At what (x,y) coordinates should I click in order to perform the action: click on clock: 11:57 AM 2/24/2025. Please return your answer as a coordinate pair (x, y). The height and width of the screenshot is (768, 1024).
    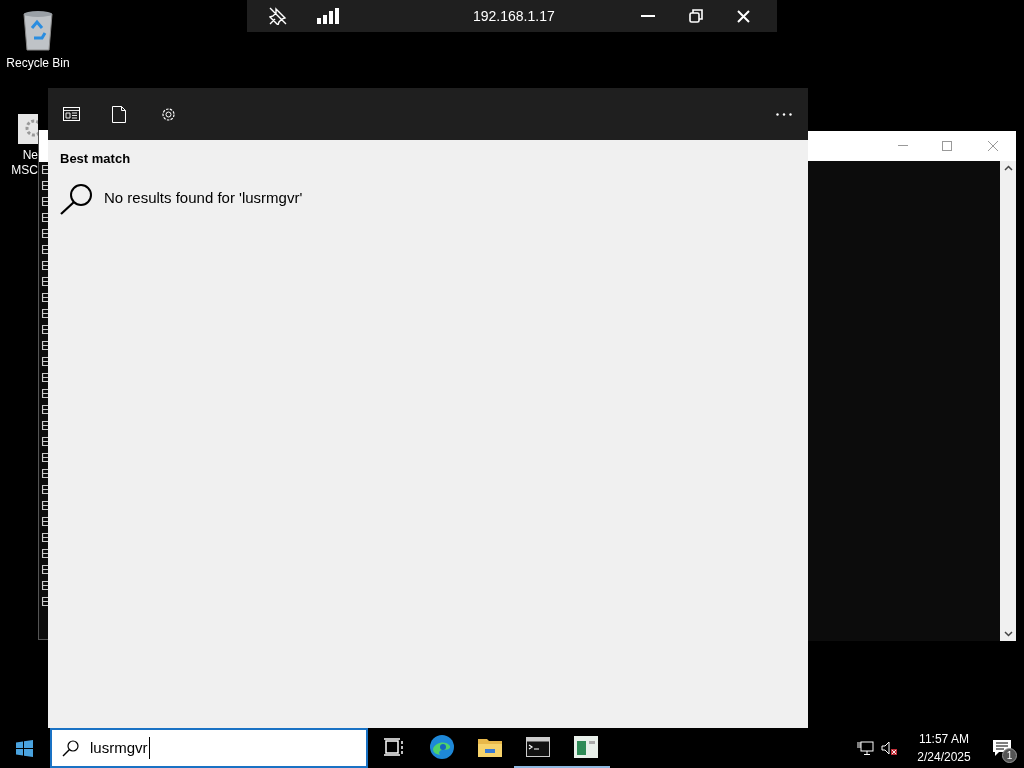
    Looking at the image, I should click on (944, 748).